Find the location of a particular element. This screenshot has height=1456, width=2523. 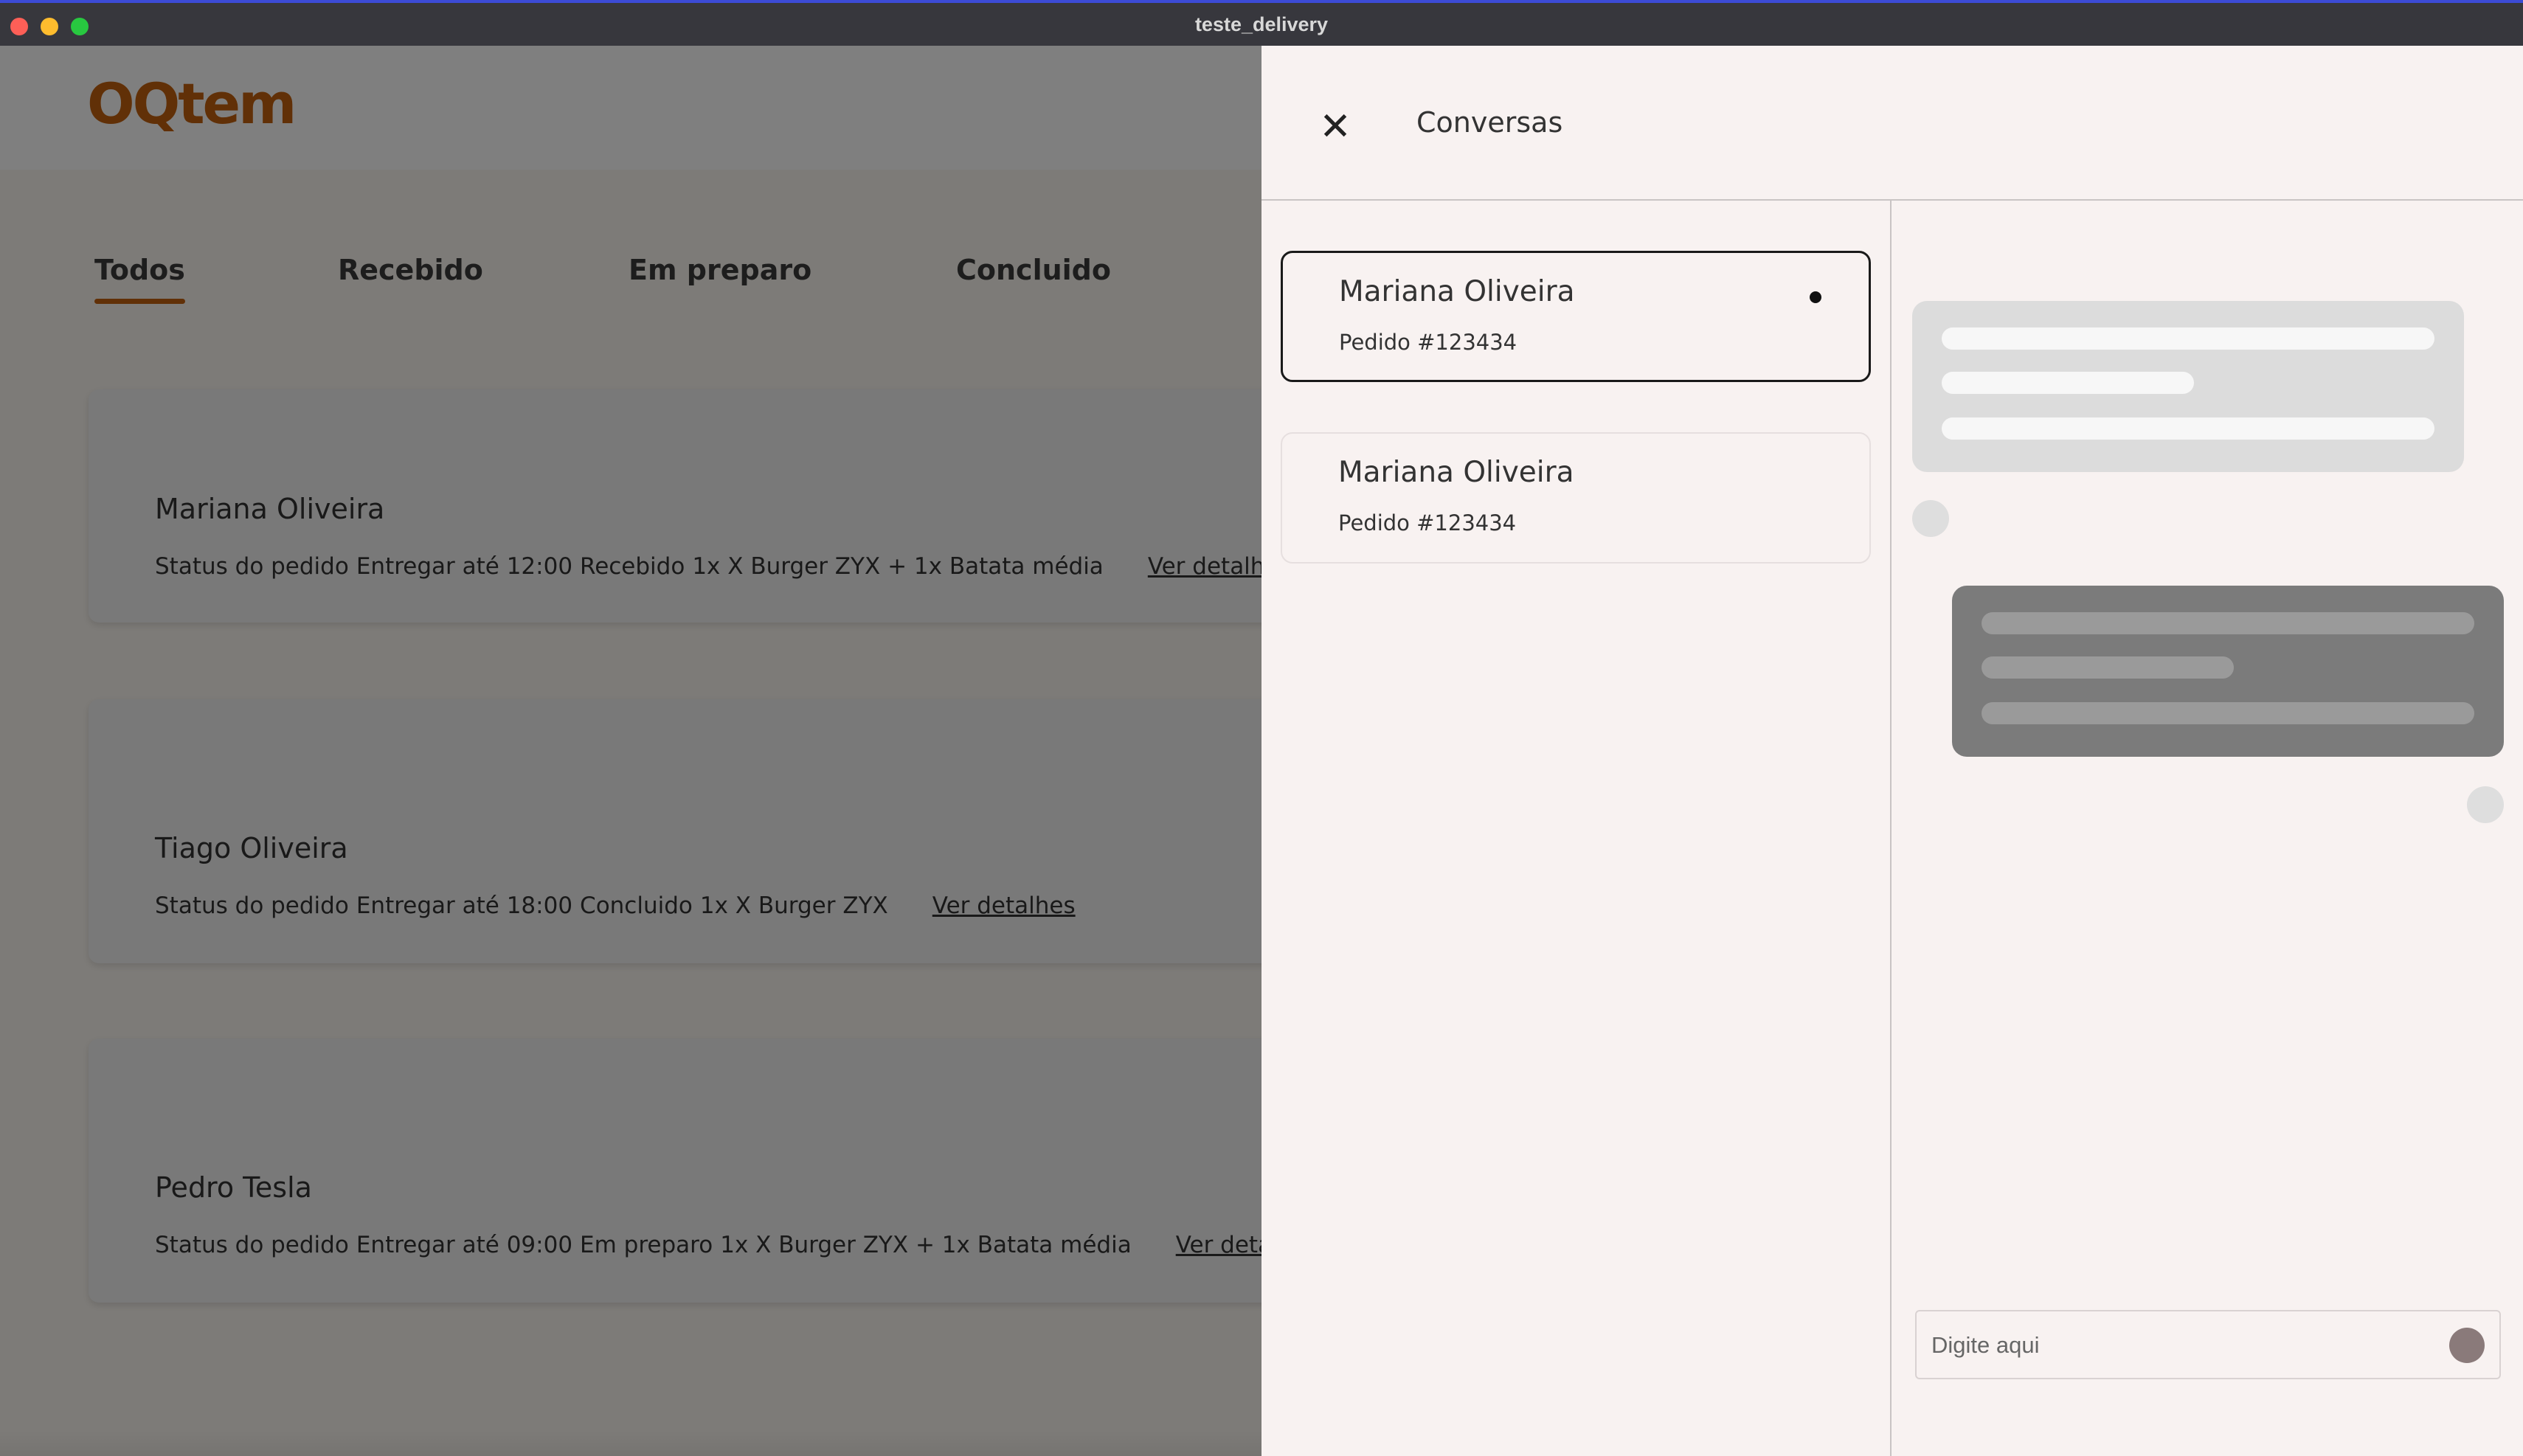

send-icon is located at coordinates (2467, 1345).